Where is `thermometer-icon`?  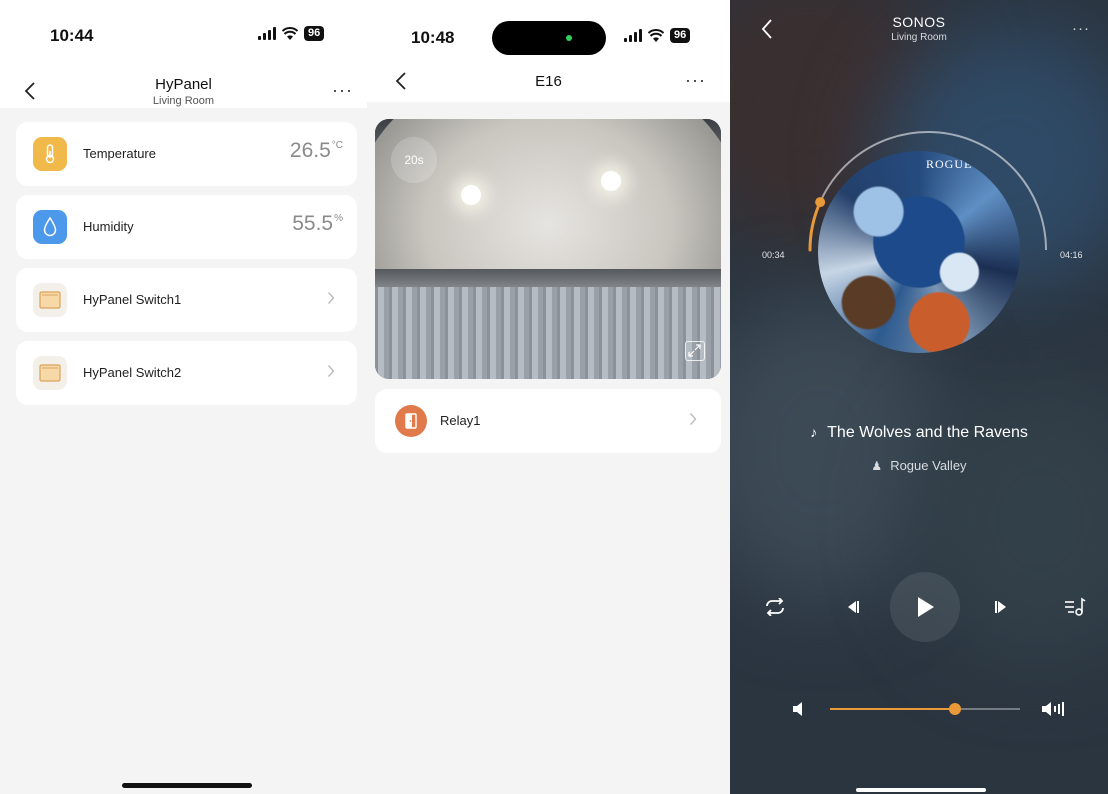
thermometer-icon is located at coordinates (50, 154).